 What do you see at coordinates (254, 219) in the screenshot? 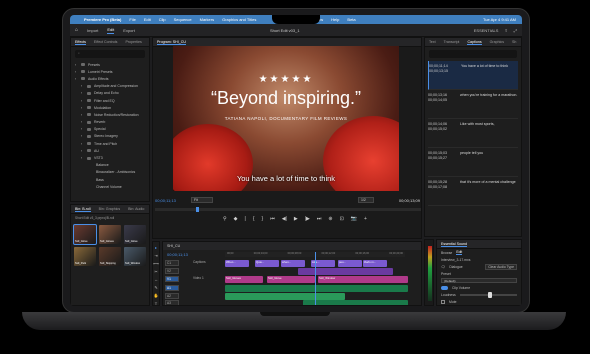
I see `mark-in-icon: {` at bounding box center [254, 219].